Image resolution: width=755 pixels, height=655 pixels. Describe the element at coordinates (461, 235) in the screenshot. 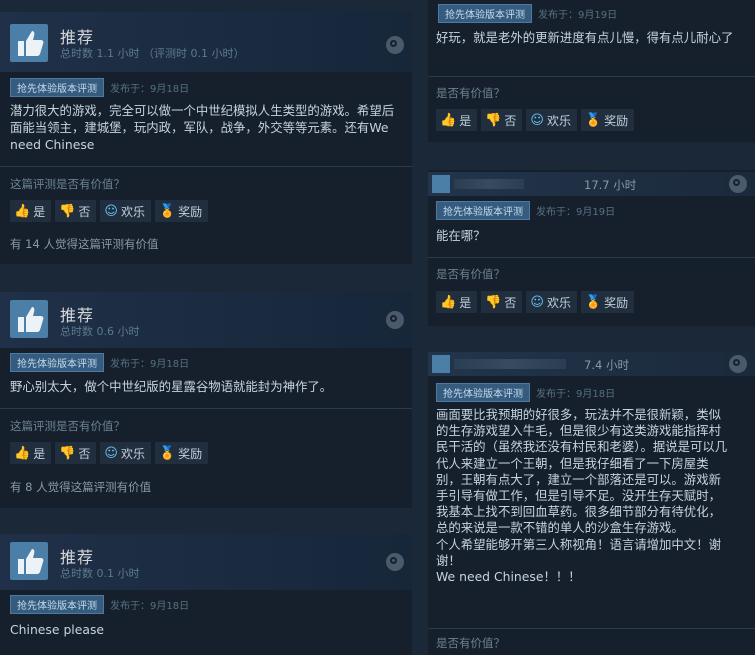

I see `review-content: 能在哪？` at that location.